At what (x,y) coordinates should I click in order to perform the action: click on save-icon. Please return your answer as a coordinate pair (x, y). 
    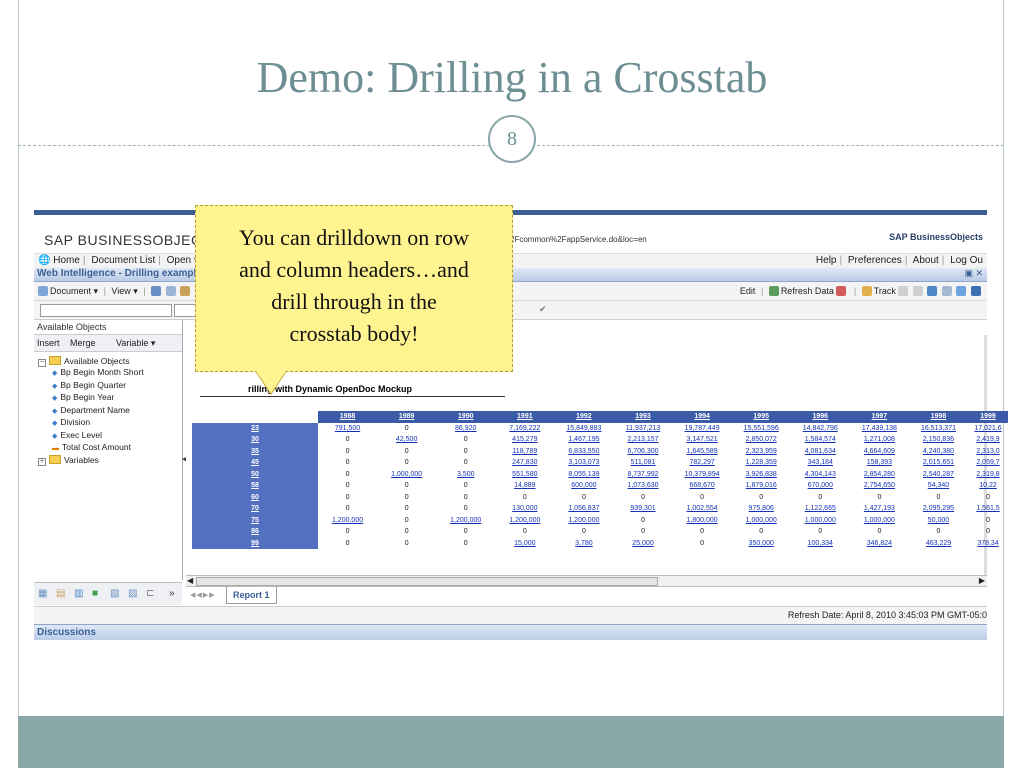
    Looking at the image, I should click on (156, 291).